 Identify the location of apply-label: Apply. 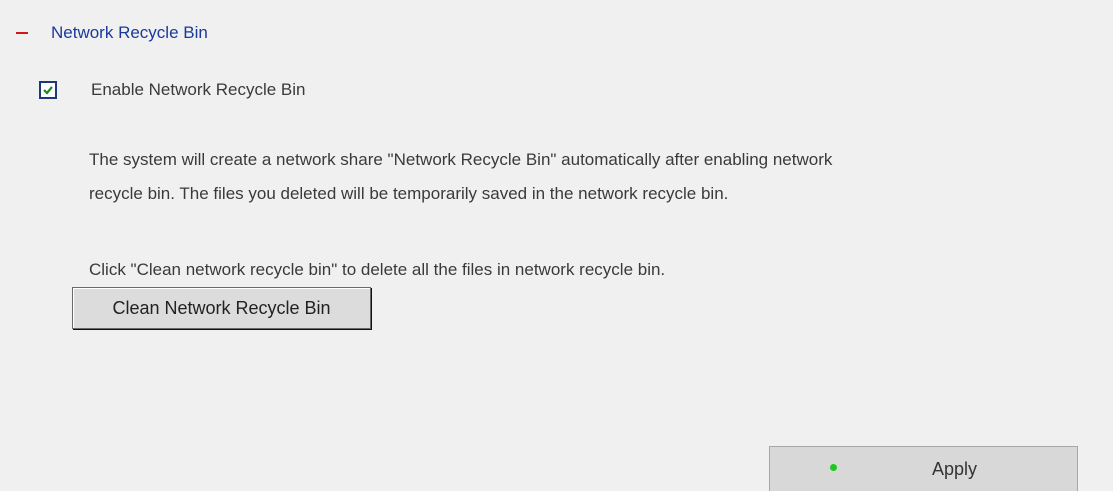
(955, 469).